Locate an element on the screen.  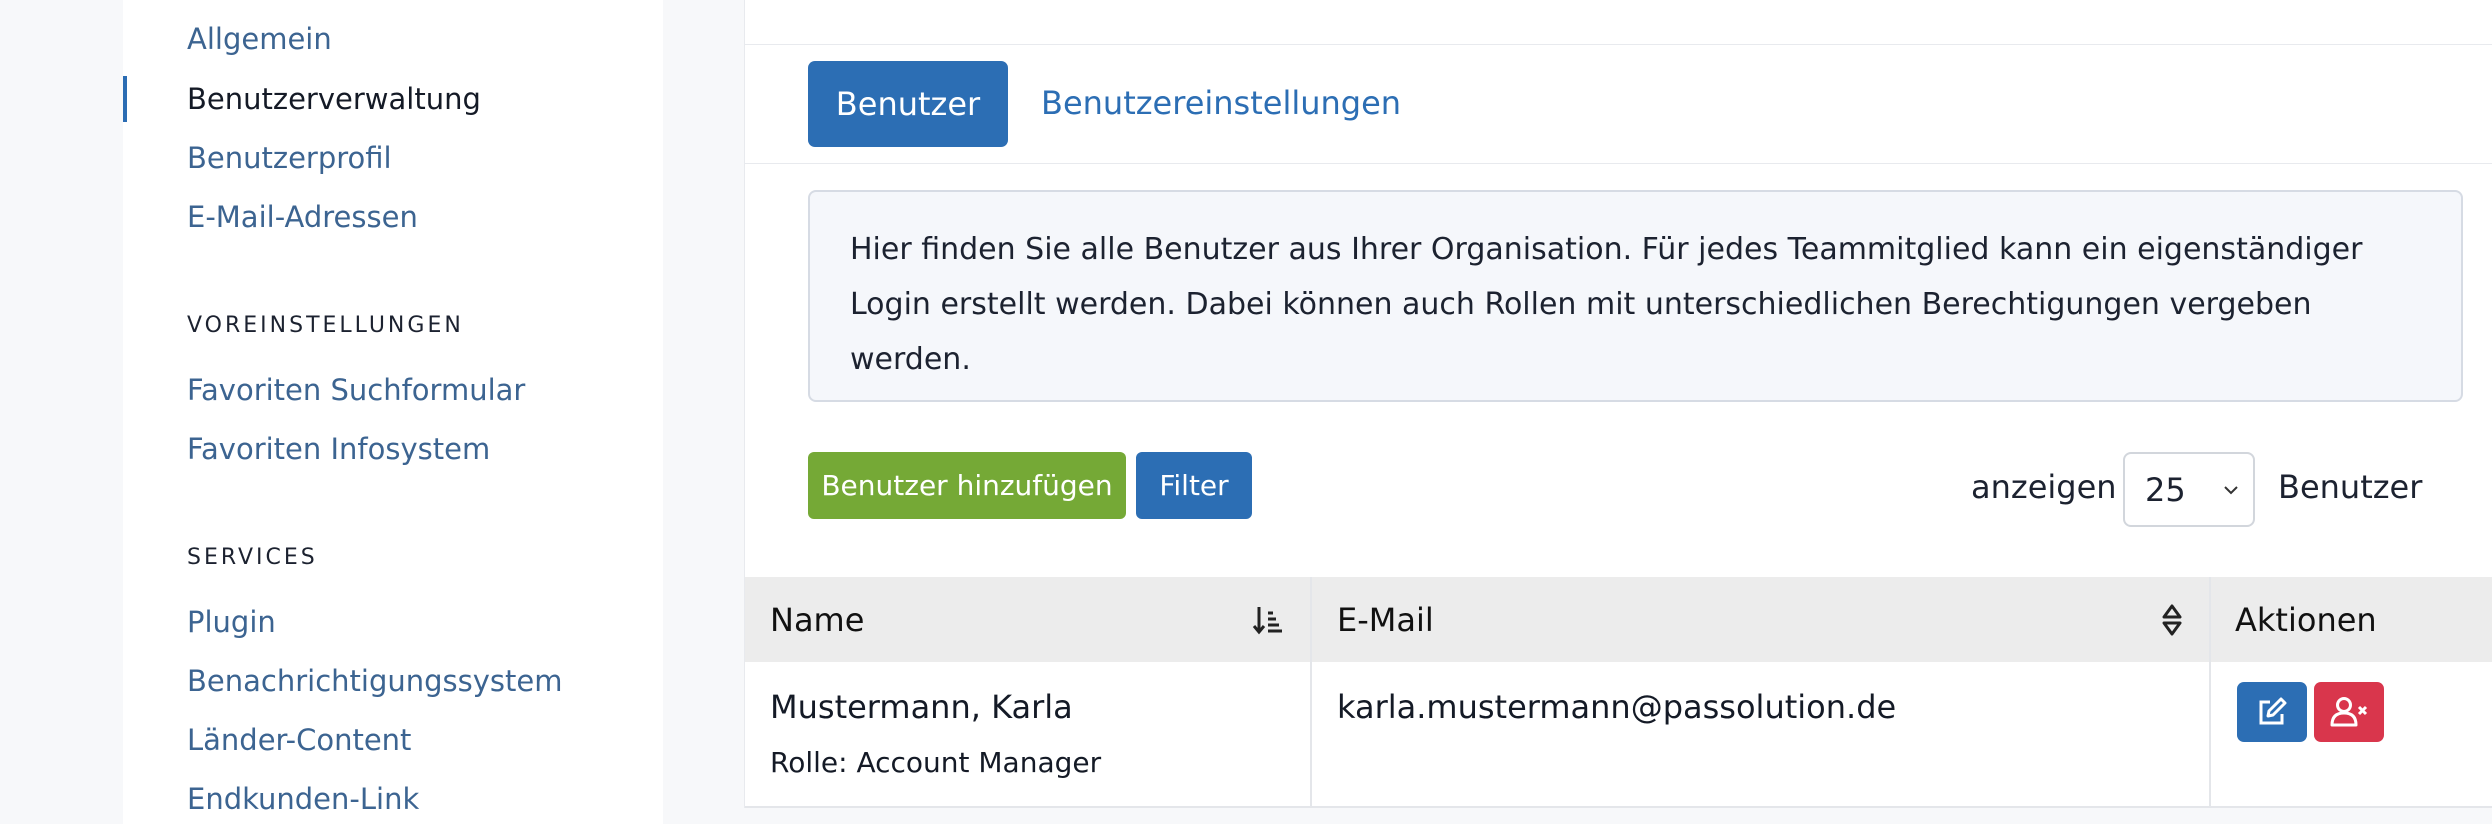
user-role: Rolle: Account Manager is located at coordinates (936, 762).